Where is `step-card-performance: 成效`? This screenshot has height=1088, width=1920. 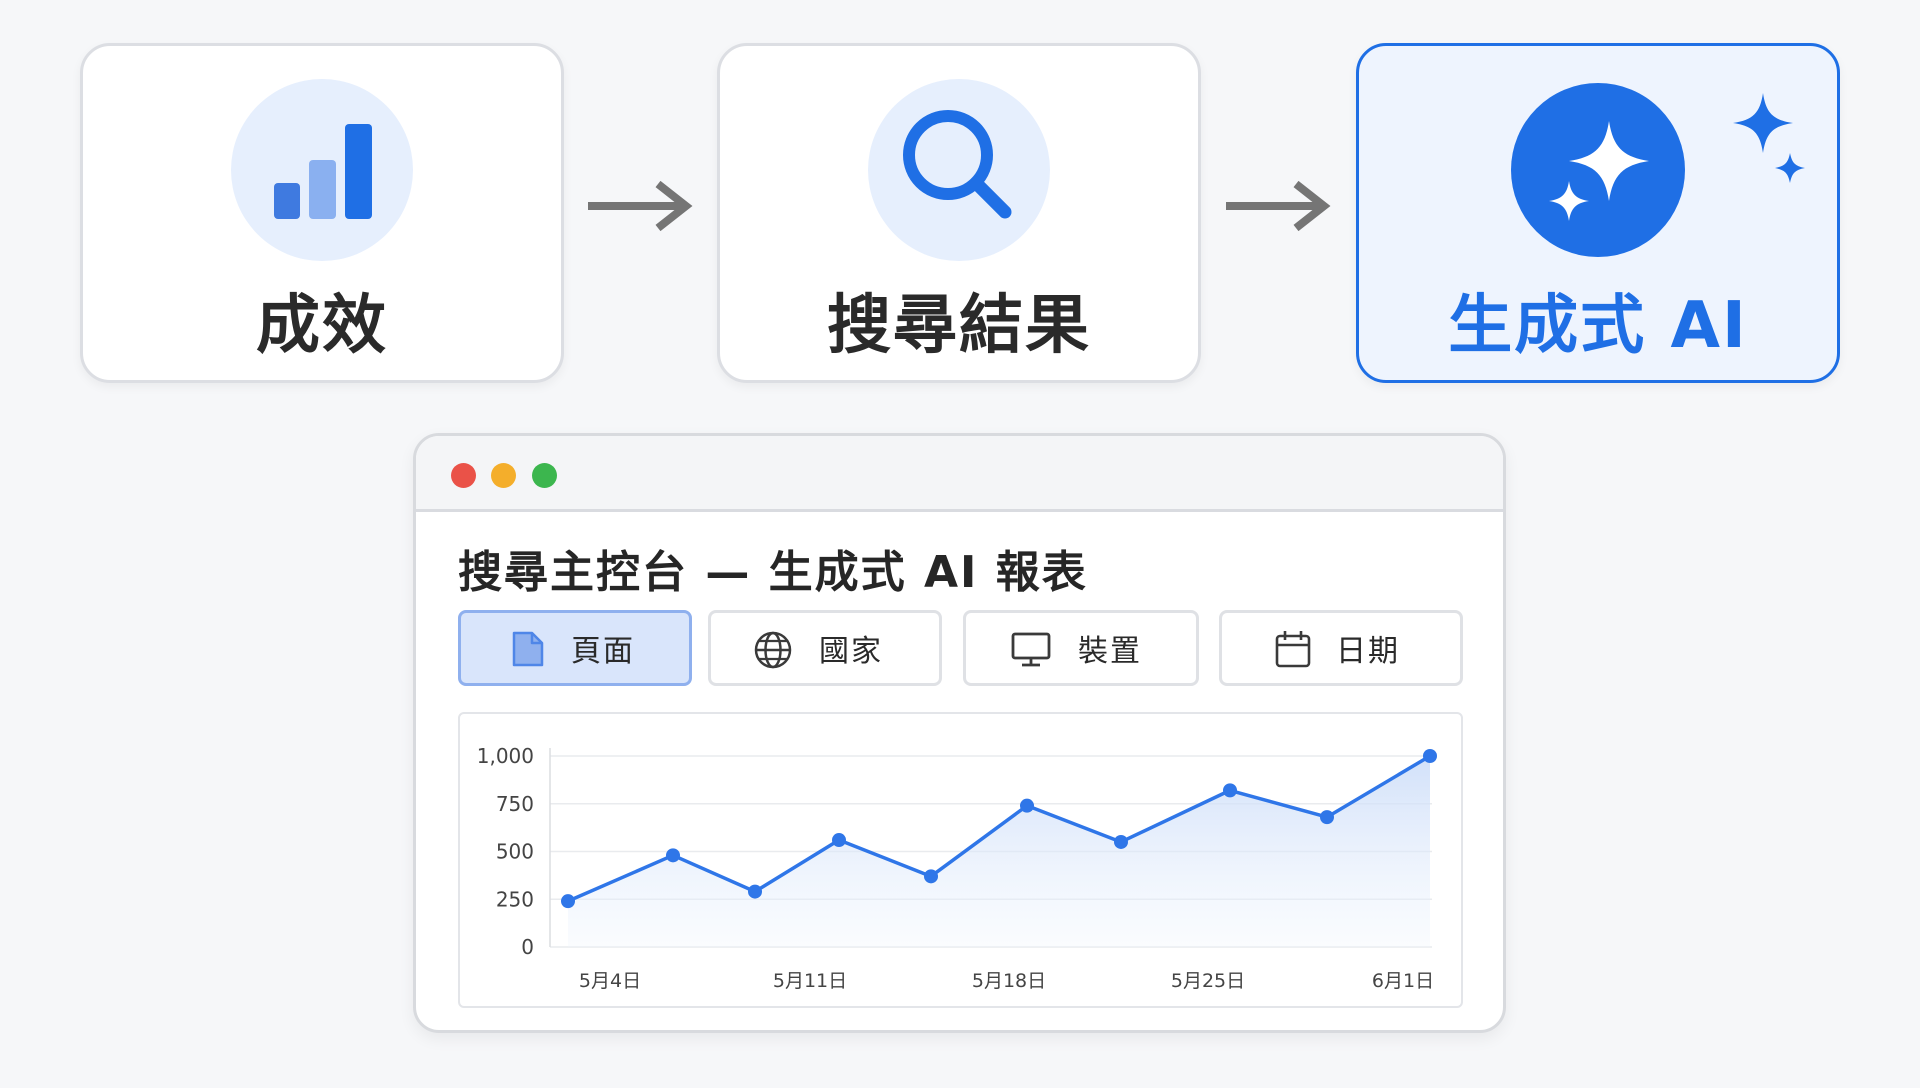 step-card-performance: 成效 is located at coordinates (322, 213).